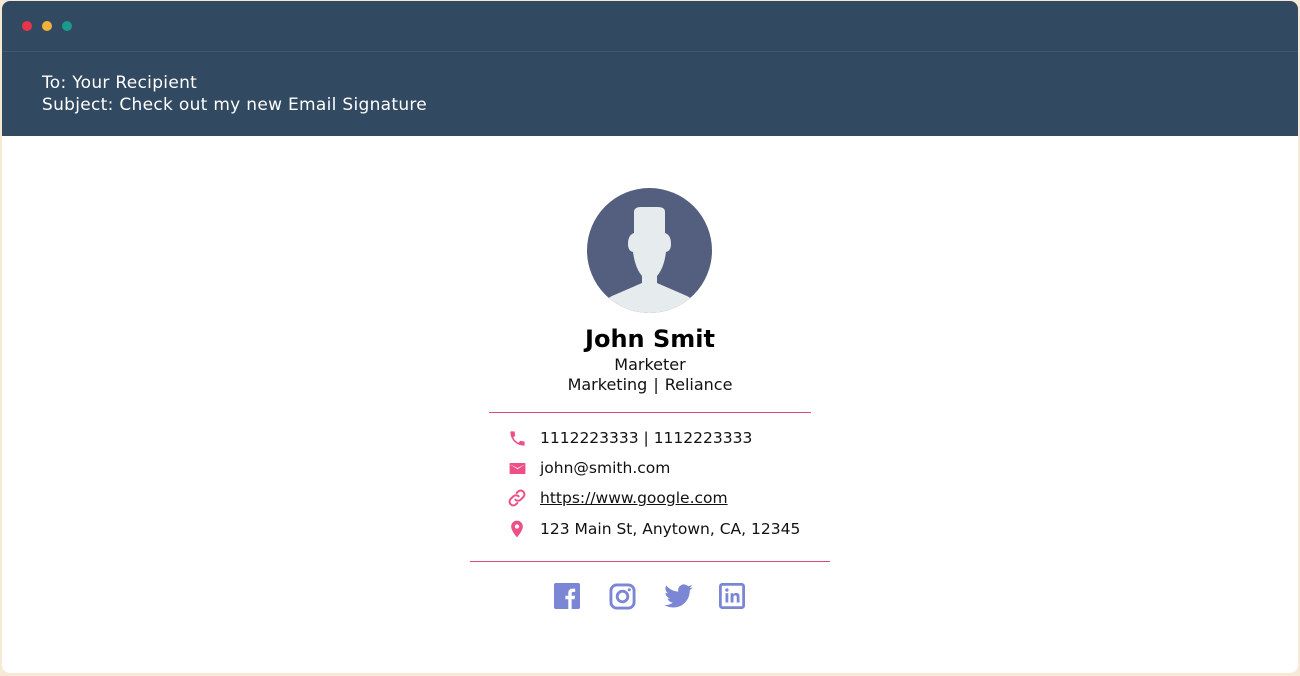 The image size is (1300, 676). I want to click on company-label: Reliance, so click(698, 384).